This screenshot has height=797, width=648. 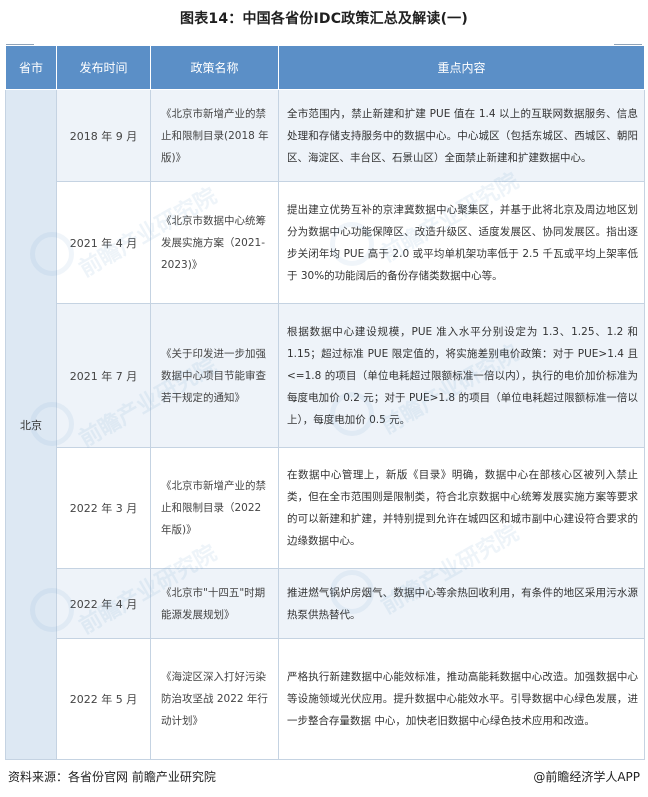 What do you see at coordinates (103, 135) in the screenshot?
I see `date-cell: 2018 年 9 月` at bounding box center [103, 135].